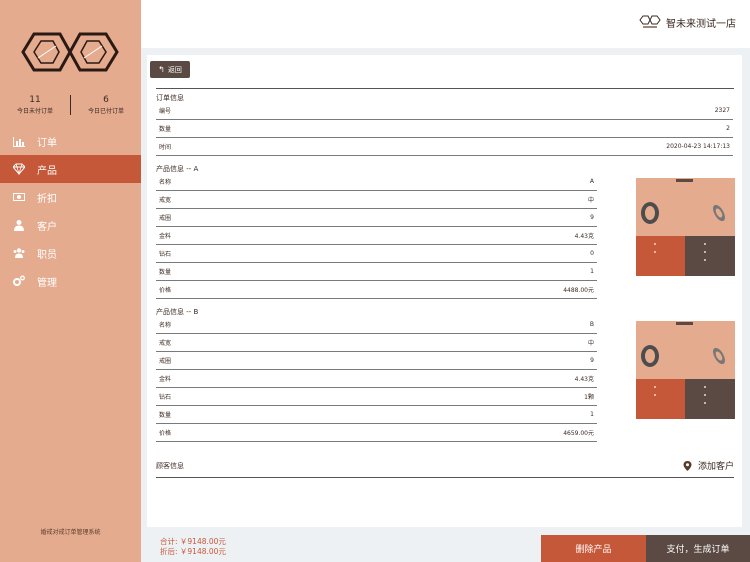 Image resolution: width=750 pixels, height=562 pixels. I want to click on product-b-row: 名称 B, so click(376, 325).